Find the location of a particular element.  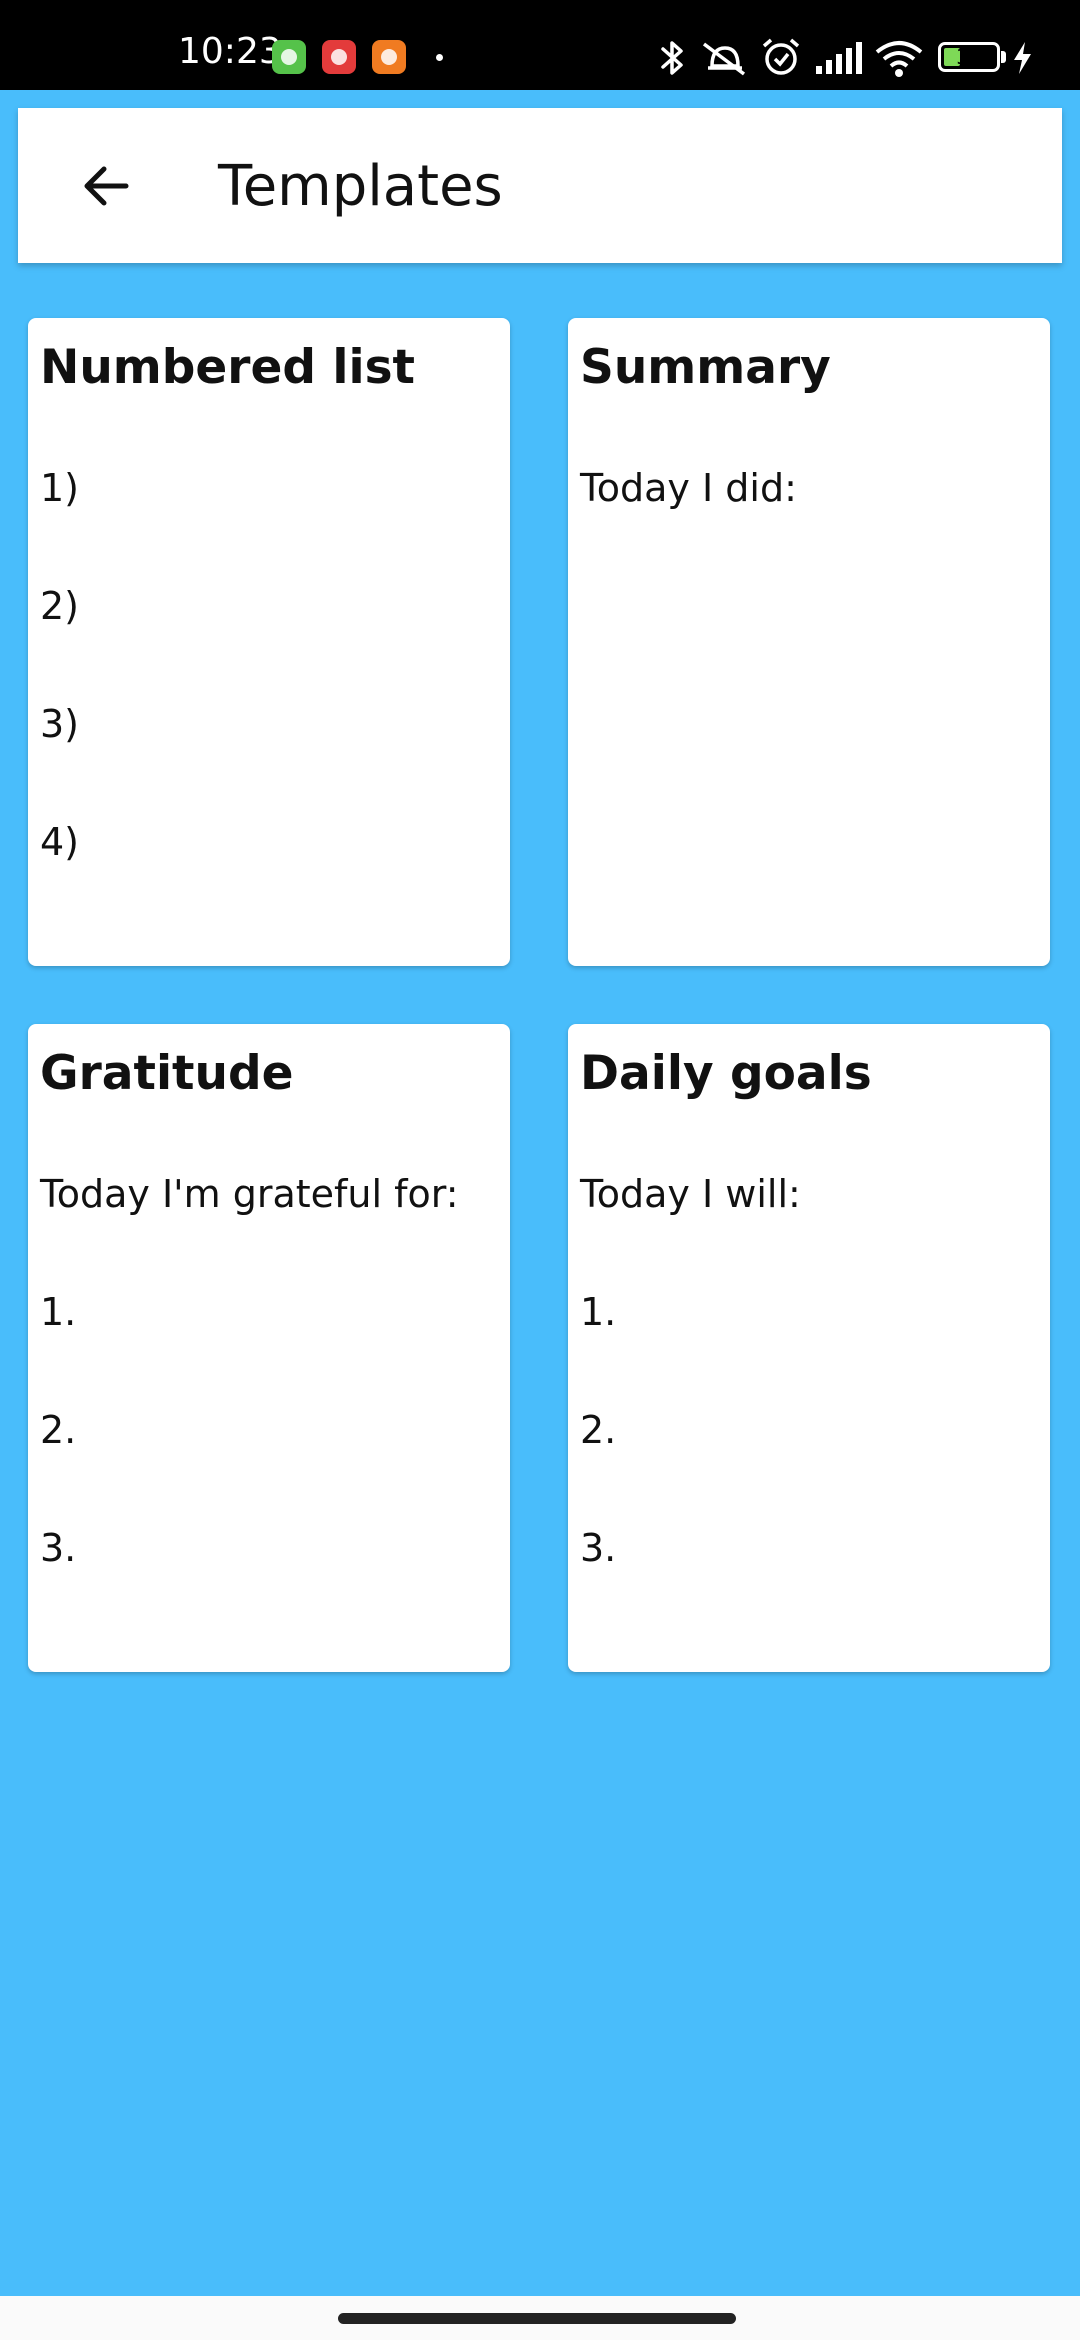

status-time: 10:23 is located at coordinates (230, 51).